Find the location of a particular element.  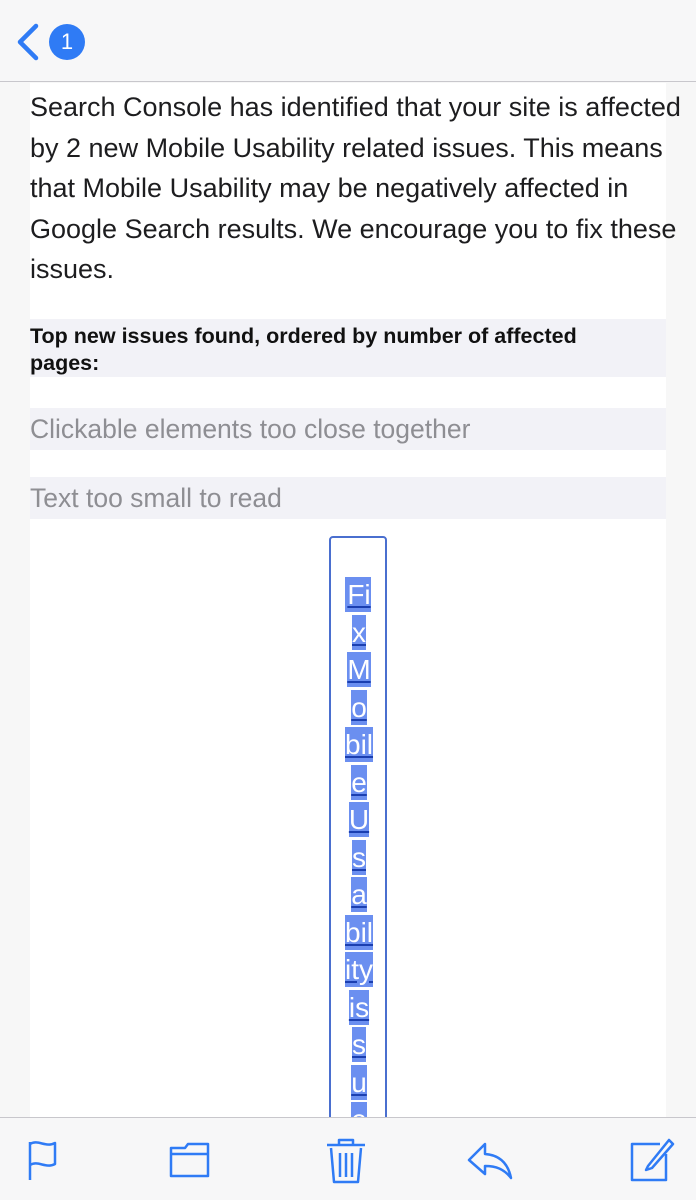

fix-mobile-usability-label: Fix Mobile Usability issues is located at coordinates (359, 848).